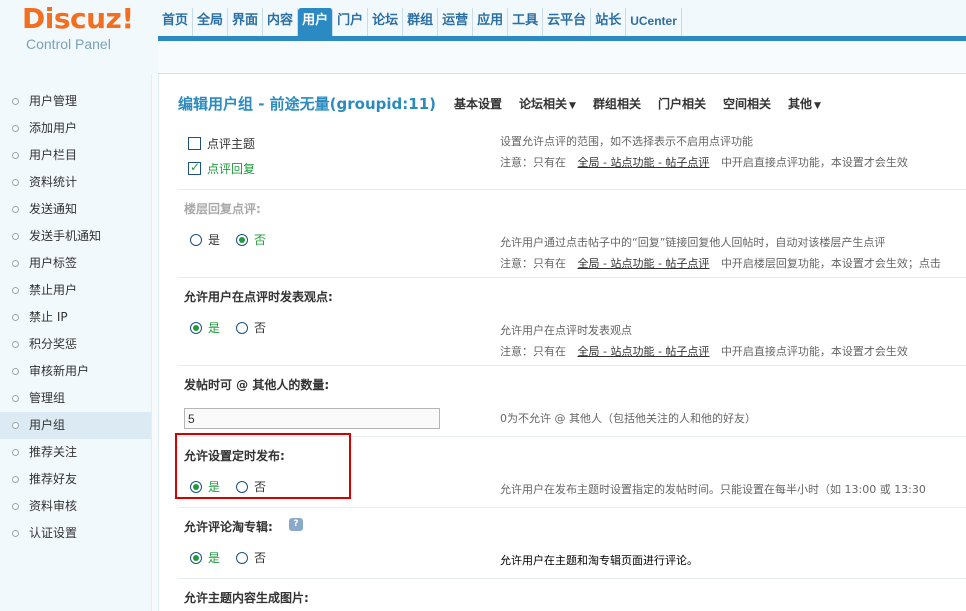 The height and width of the screenshot is (611, 966). What do you see at coordinates (75, 371) in the screenshot?
I see `sidebar-item-moderate-users: 审核新用户` at bounding box center [75, 371].